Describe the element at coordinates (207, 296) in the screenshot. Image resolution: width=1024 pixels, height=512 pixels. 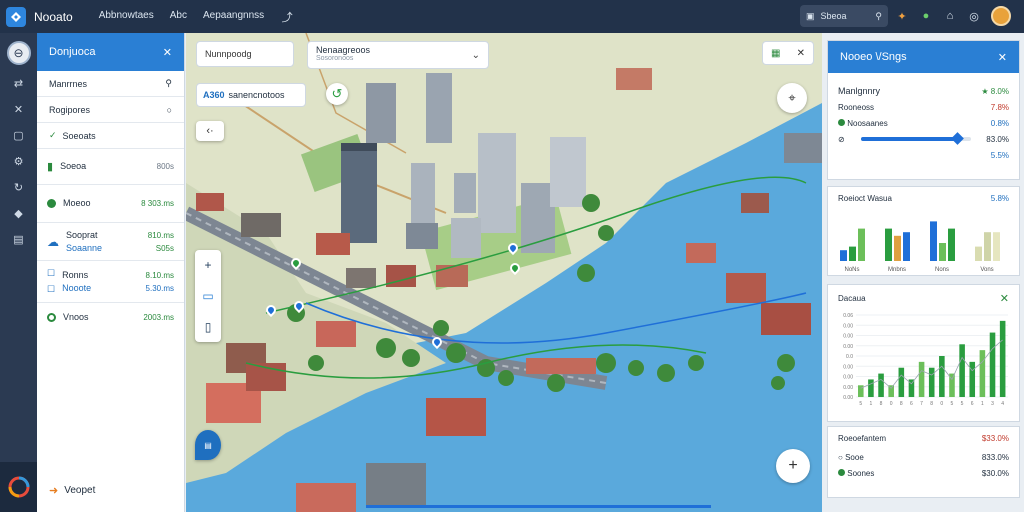
I see `layers-icon: ▭` at that location.